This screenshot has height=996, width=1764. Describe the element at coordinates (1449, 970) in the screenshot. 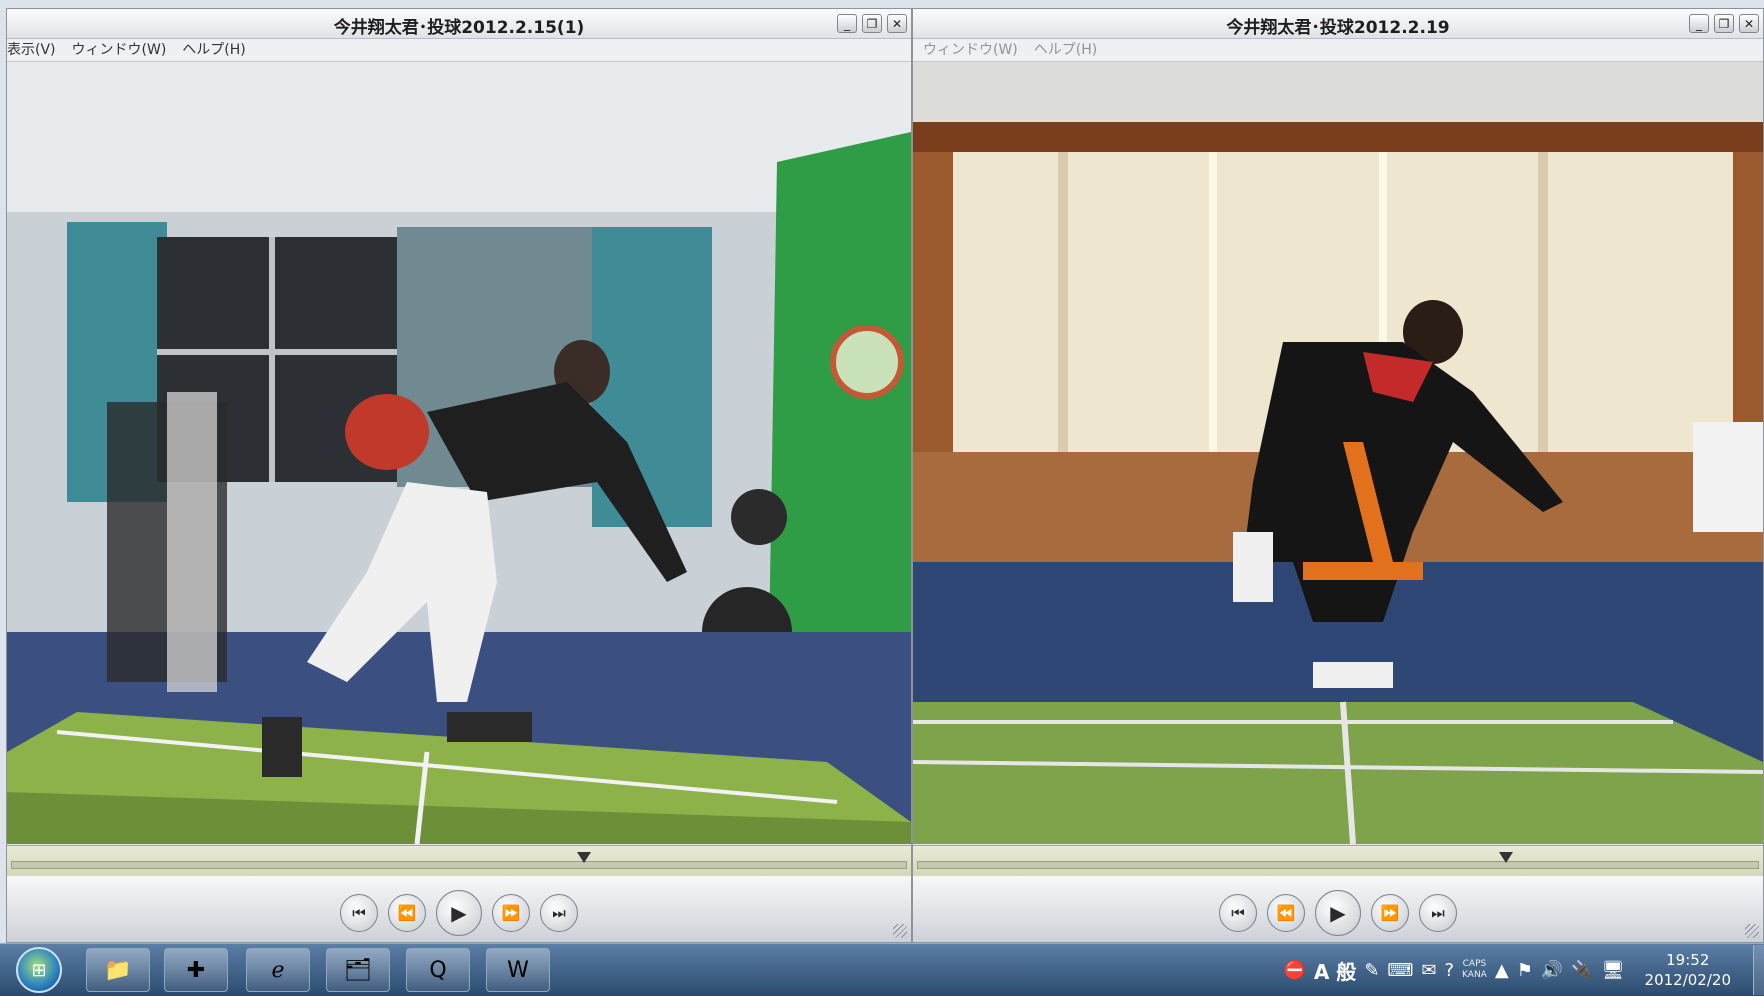

I see `help-icon: ?` at that location.